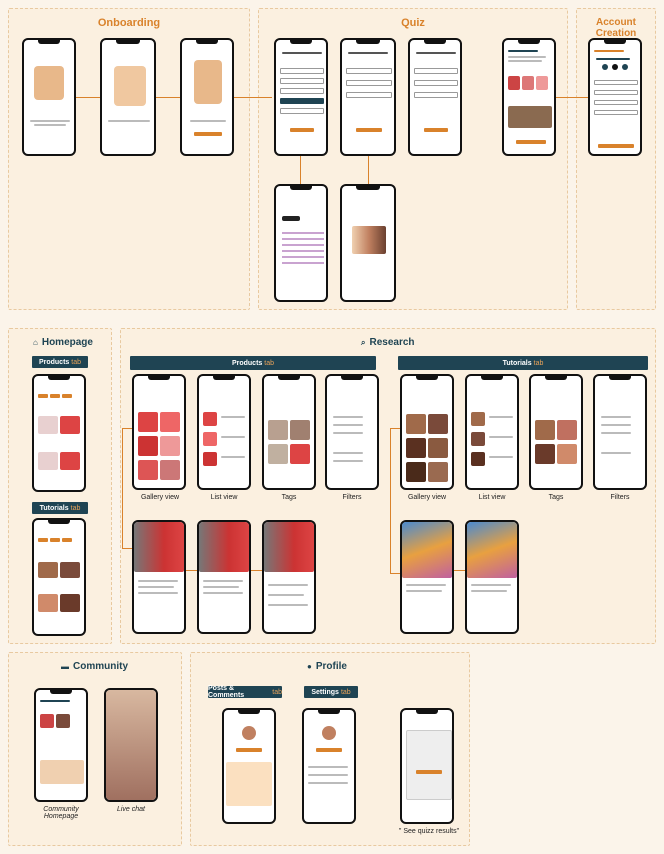 The width and height of the screenshot is (664, 854). Describe the element at coordinates (59, 433) in the screenshot. I see `homepage-products-screen` at that location.